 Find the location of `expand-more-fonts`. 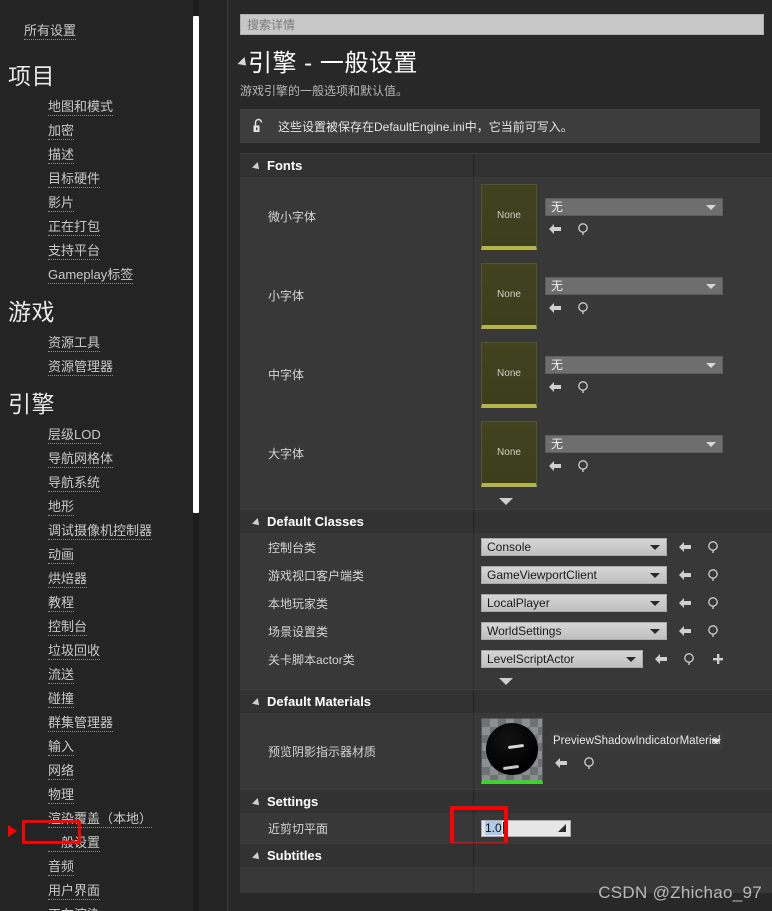

expand-more-fonts is located at coordinates (506, 501).